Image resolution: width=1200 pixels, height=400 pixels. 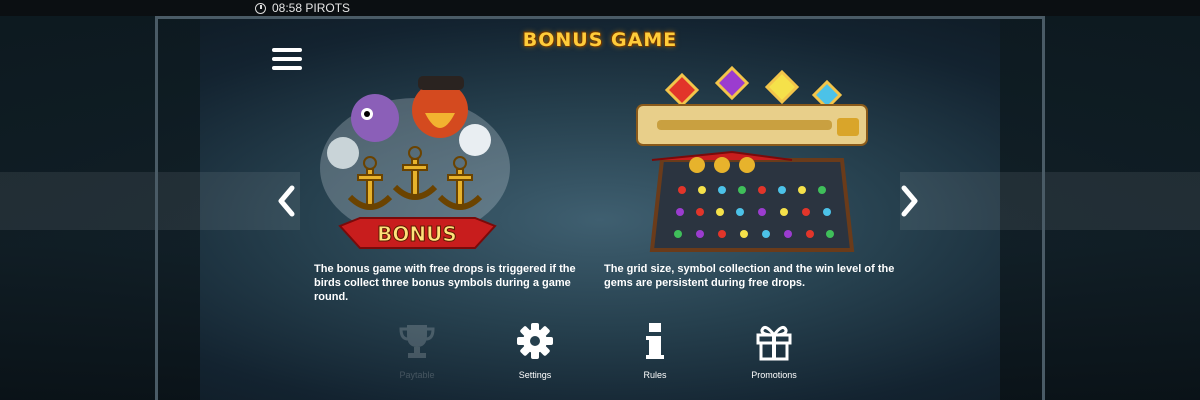 I want to click on status-bar: 08:58 PIROTS, so click(x=600, y=8).